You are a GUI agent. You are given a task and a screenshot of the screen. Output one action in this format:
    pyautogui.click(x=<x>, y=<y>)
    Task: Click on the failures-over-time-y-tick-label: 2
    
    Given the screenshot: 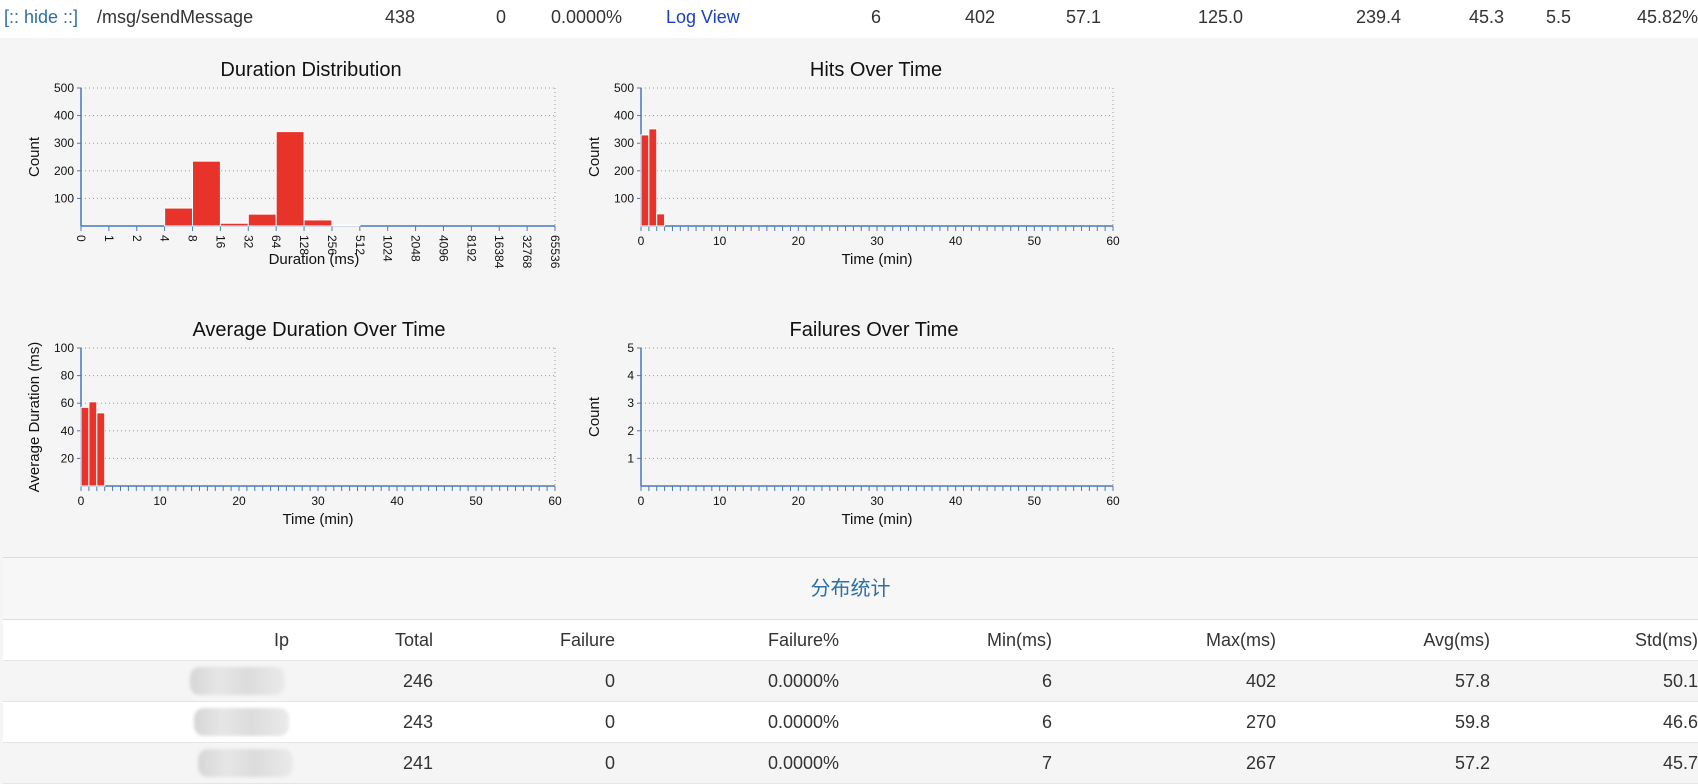 What is the action you would take?
    pyautogui.click(x=630, y=431)
    